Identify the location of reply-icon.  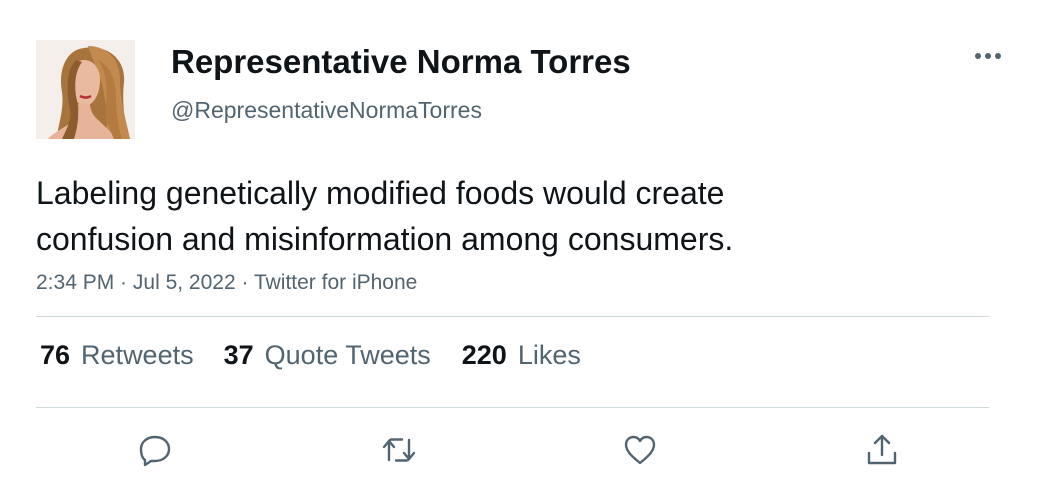
(155, 451).